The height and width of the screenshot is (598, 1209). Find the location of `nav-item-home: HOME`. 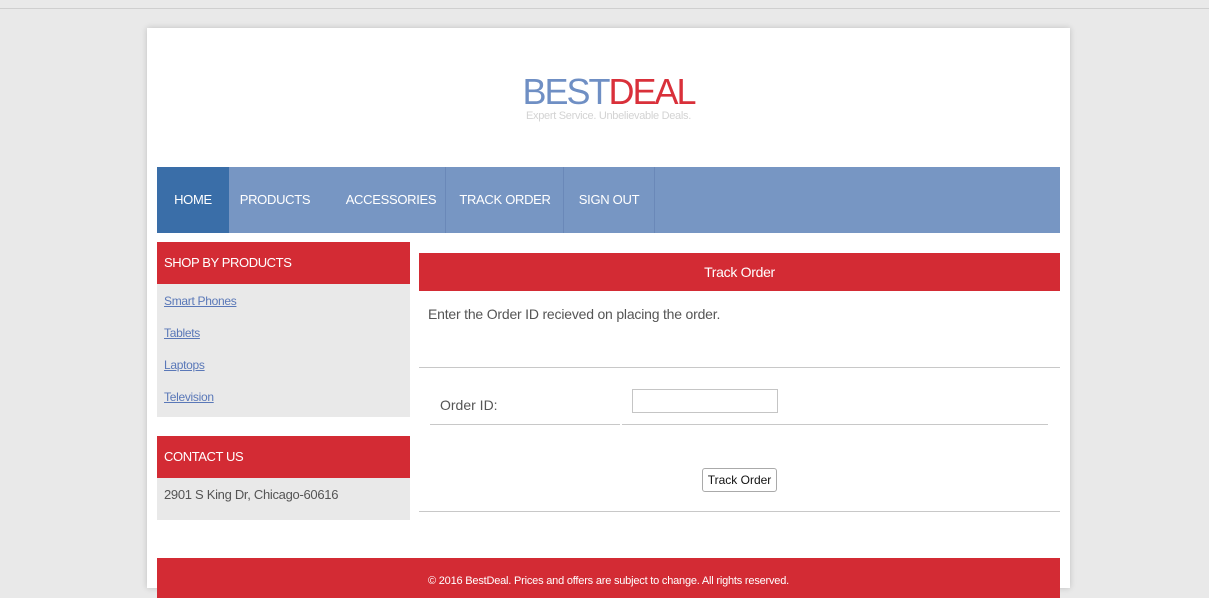

nav-item-home: HOME is located at coordinates (193, 200).